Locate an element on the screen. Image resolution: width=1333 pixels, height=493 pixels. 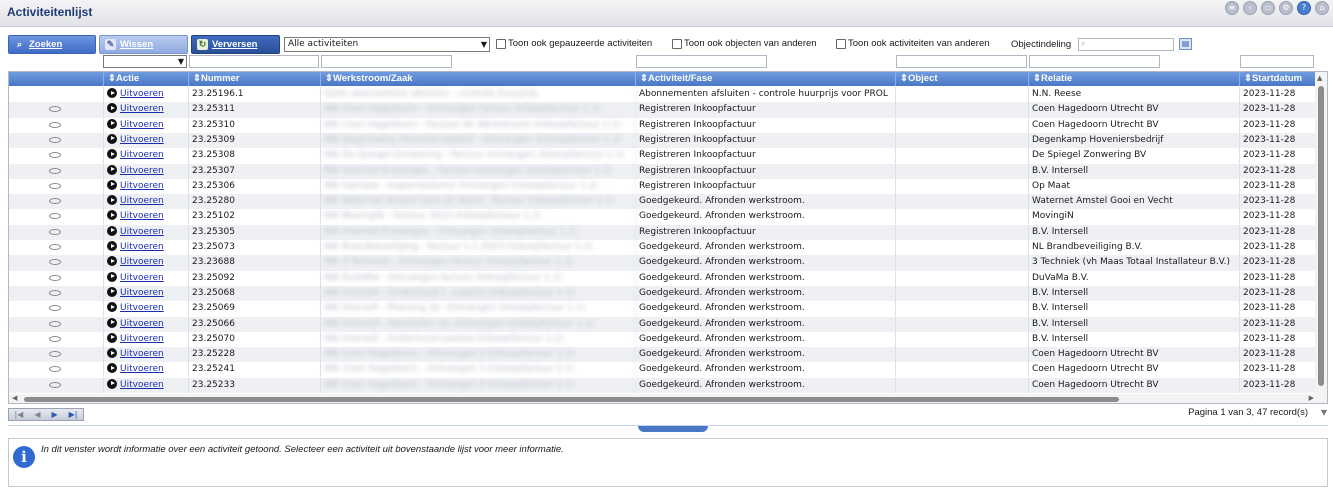
show-others-activities-checkbox: Toon ook activiteiten van anderen is located at coordinates (913, 43).